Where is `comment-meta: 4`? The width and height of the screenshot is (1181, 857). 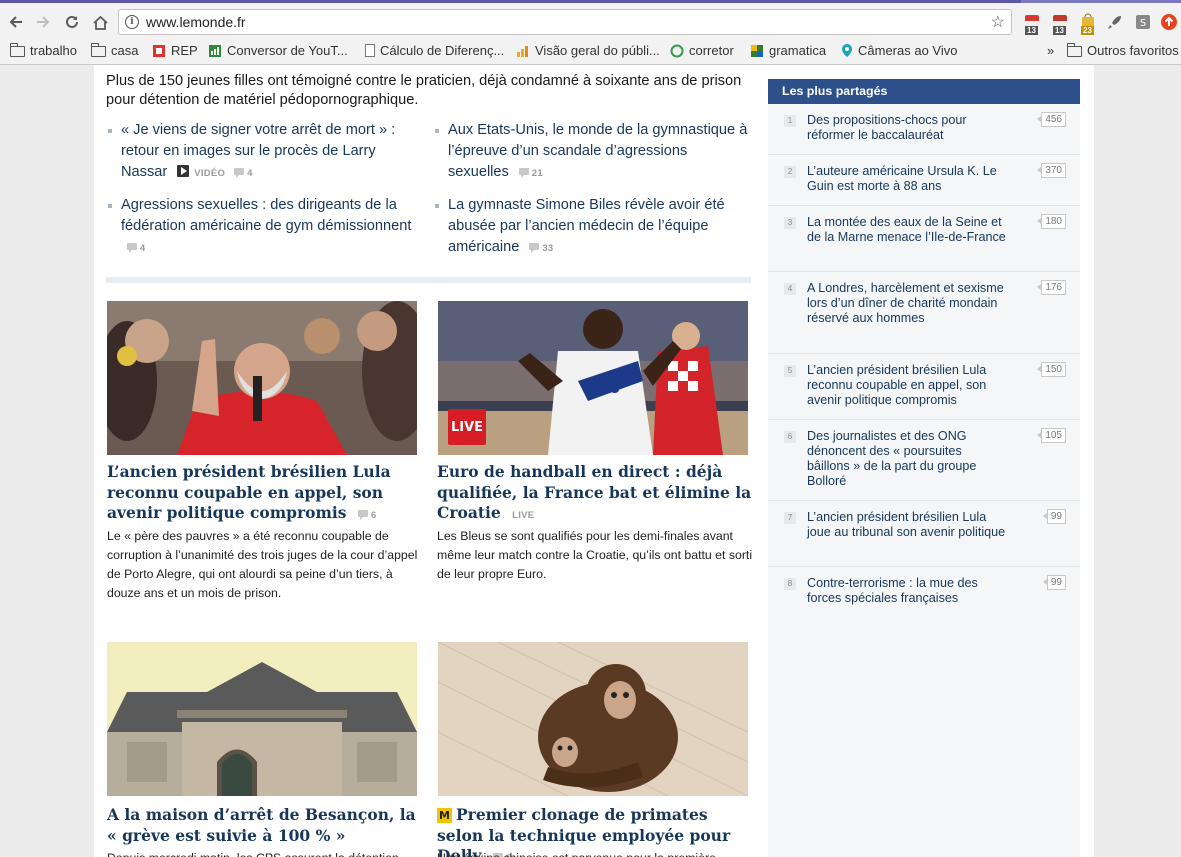
comment-meta: 4 is located at coordinates (133, 248).